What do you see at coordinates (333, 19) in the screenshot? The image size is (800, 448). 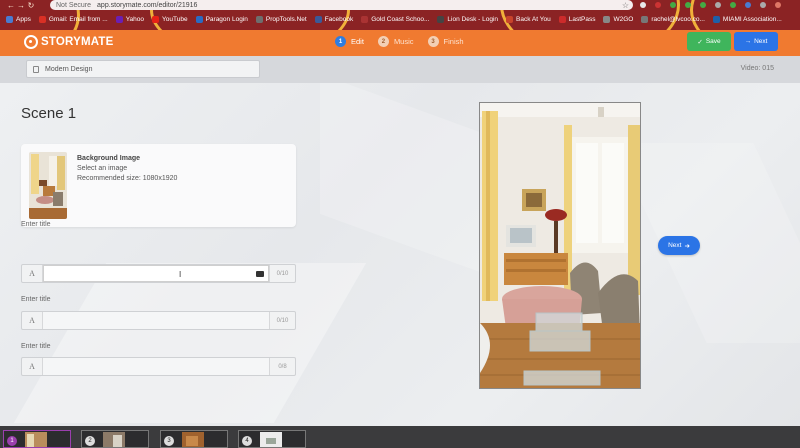 I see `bookmark-item: Facebook` at bounding box center [333, 19].